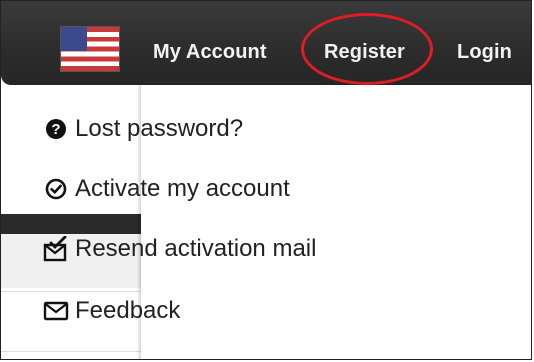 The image size is (534, 362). I want to click on my-account-link: My Account, so click(210, 52).